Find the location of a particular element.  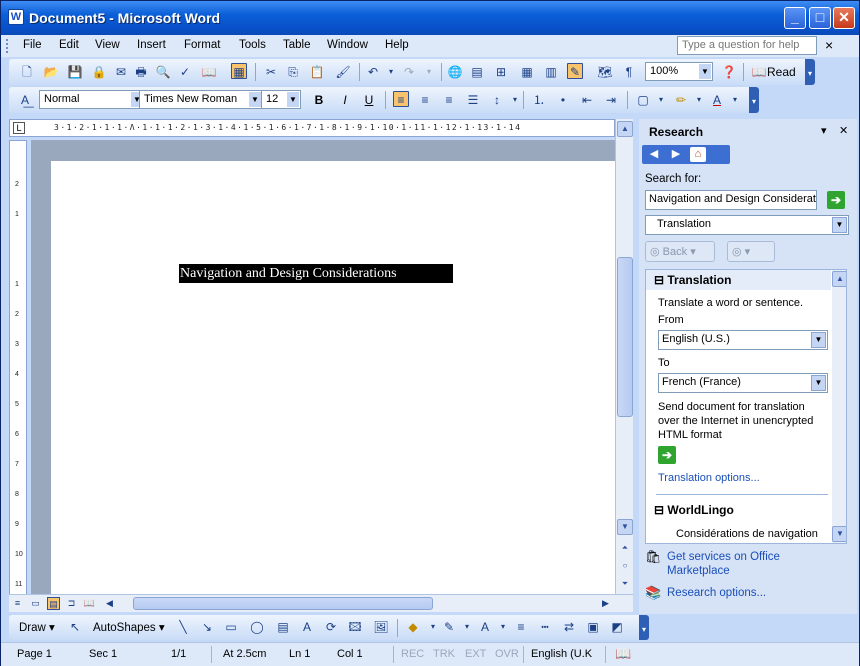

line-spacing-icon: ↕ is located at coordinates (497, 100).